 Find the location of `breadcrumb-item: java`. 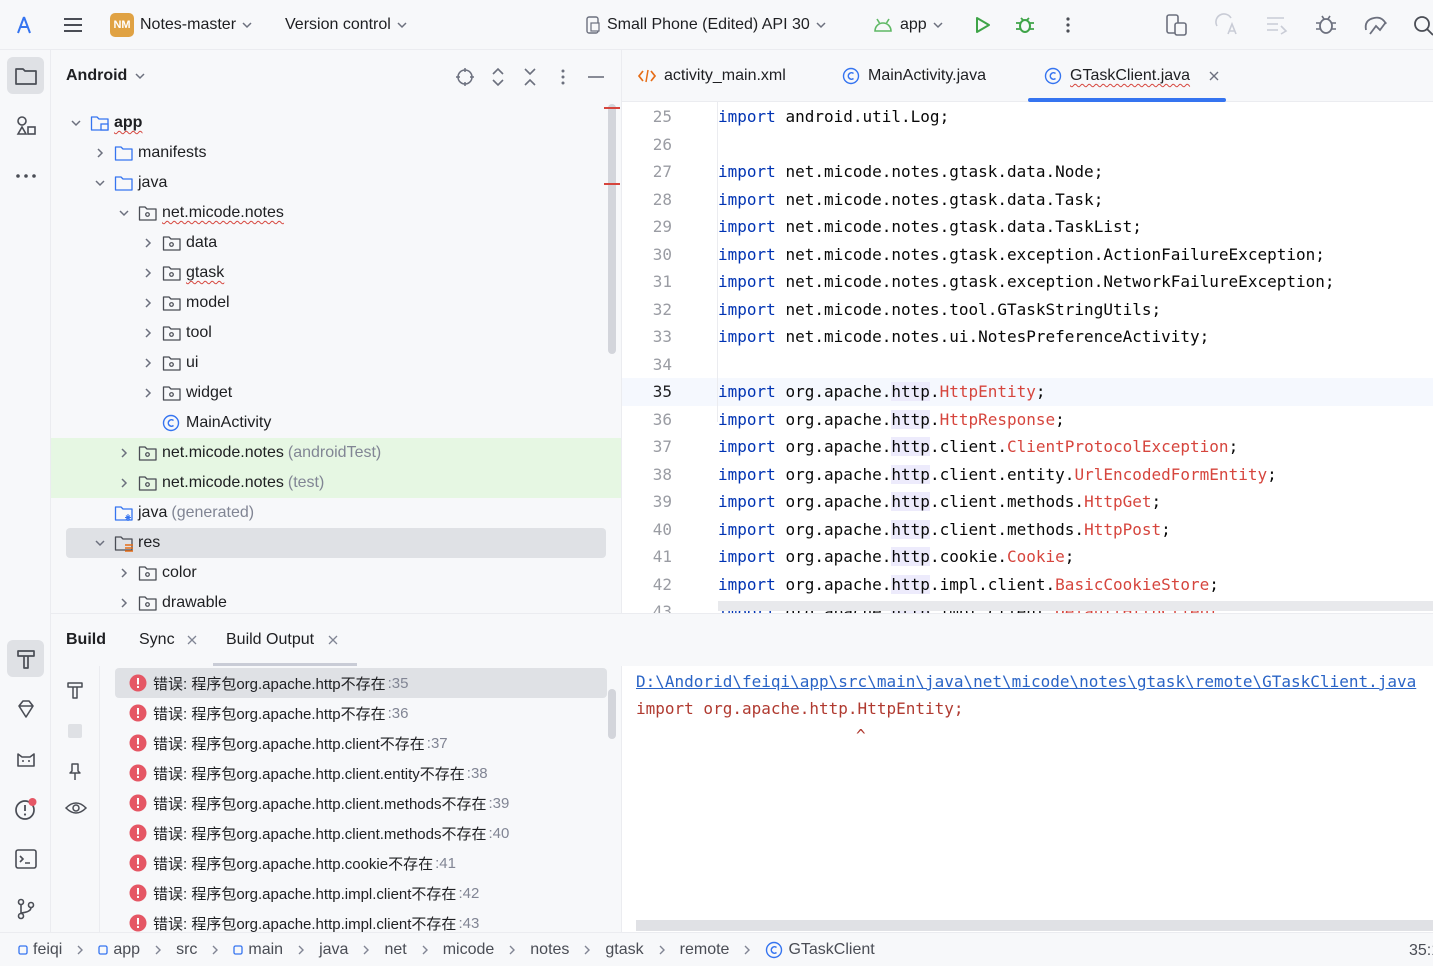

breadcrumb-item: java is located at coordinates (333, 950).